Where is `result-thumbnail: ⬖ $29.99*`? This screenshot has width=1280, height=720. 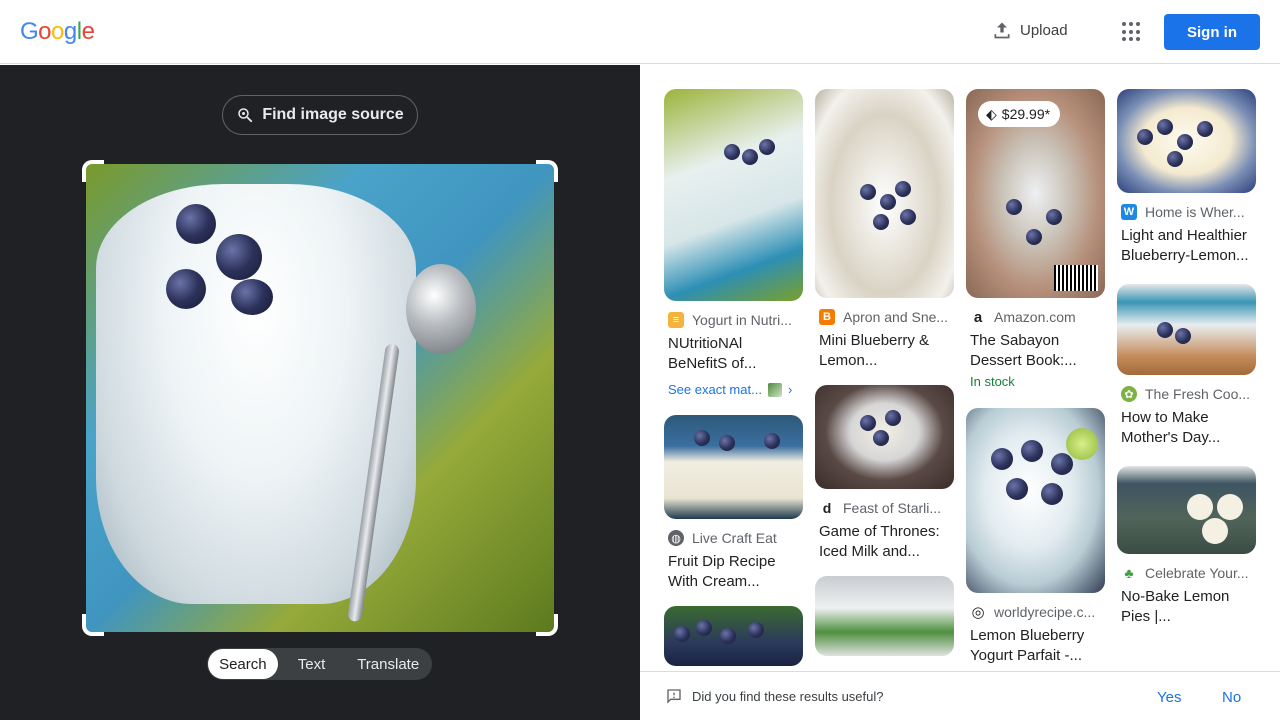
result-thumbnail: ⬖ $29.99* is located at coordinates (1035, 193).